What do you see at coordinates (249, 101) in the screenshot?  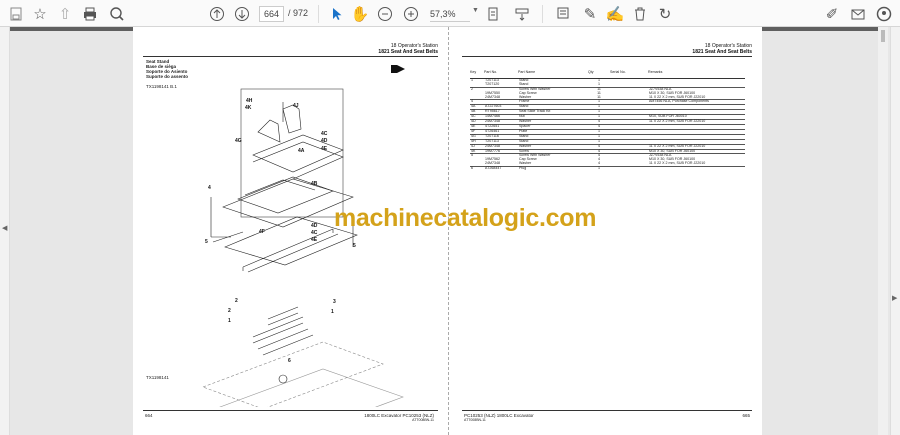 I see `callout: 4H` at bounding box center [249, 101].